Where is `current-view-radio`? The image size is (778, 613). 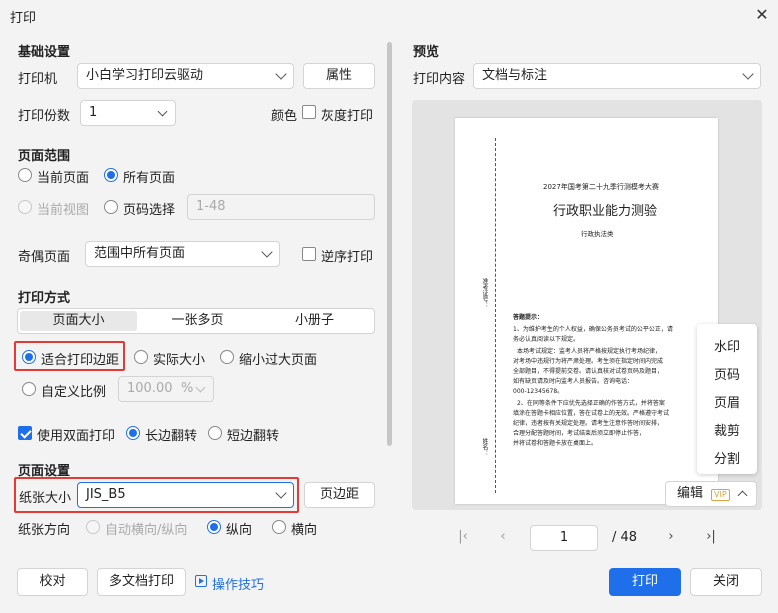
current-view-radio is located at coordinates (25, 207).